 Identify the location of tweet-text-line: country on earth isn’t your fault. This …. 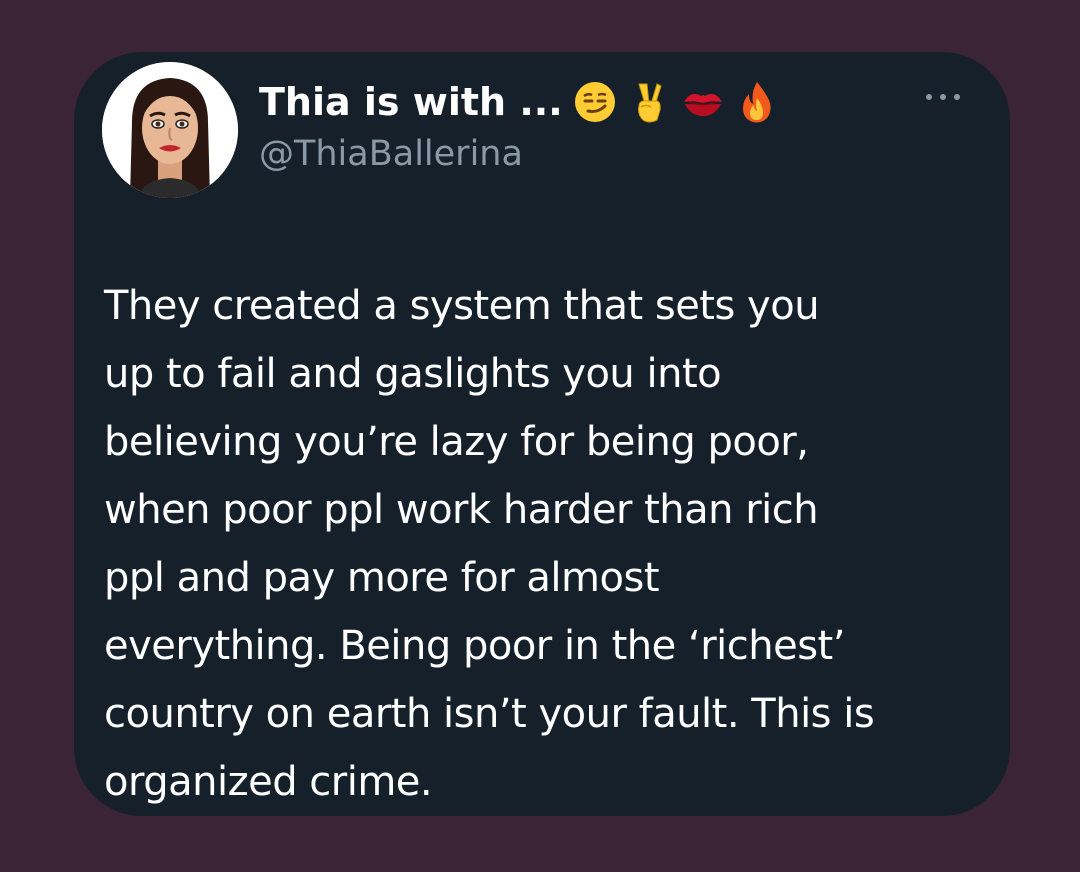
(489, 714).